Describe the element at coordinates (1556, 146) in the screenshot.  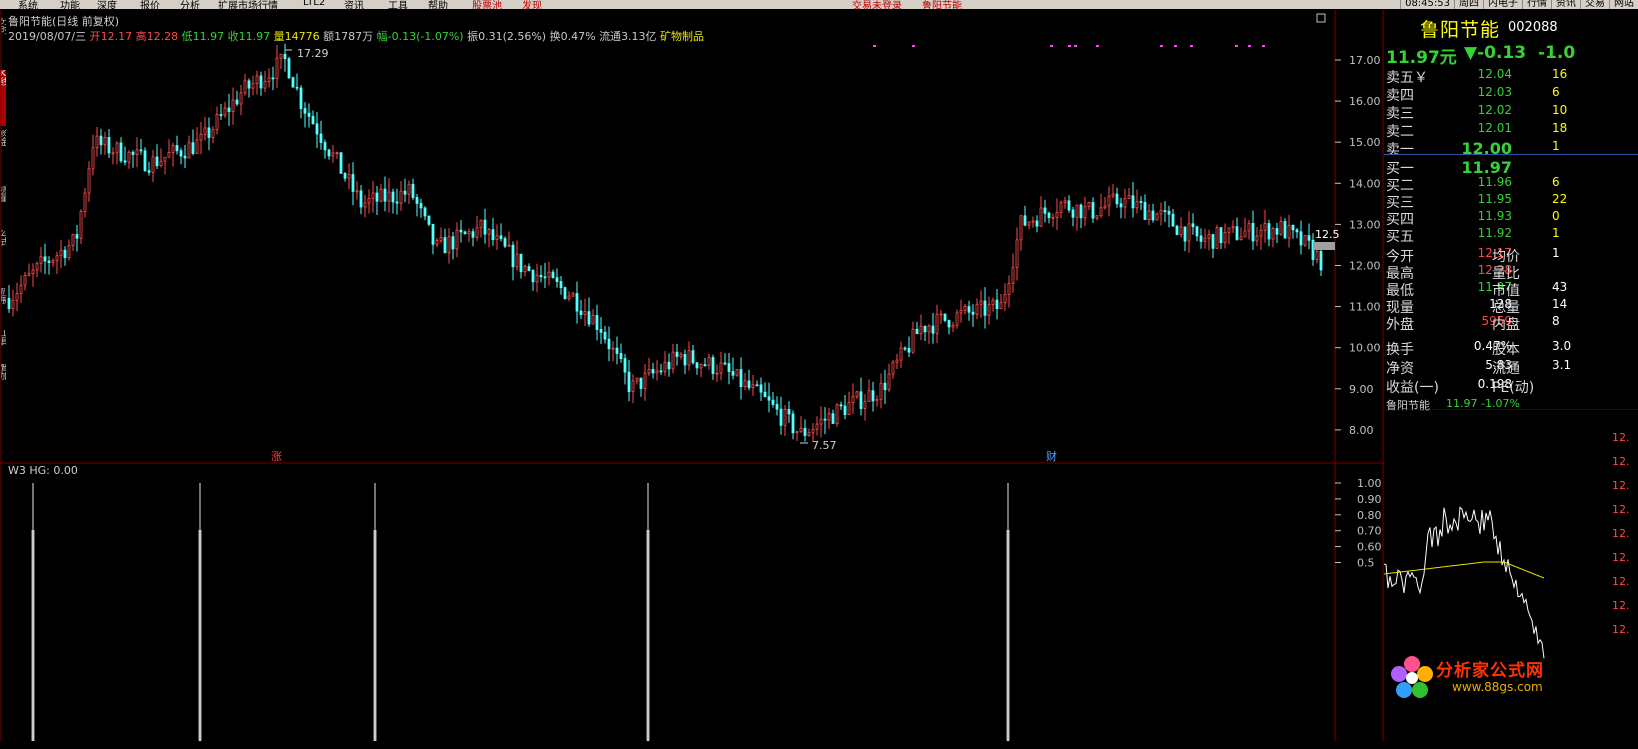
I see `order-level-volume: 1` at that location.